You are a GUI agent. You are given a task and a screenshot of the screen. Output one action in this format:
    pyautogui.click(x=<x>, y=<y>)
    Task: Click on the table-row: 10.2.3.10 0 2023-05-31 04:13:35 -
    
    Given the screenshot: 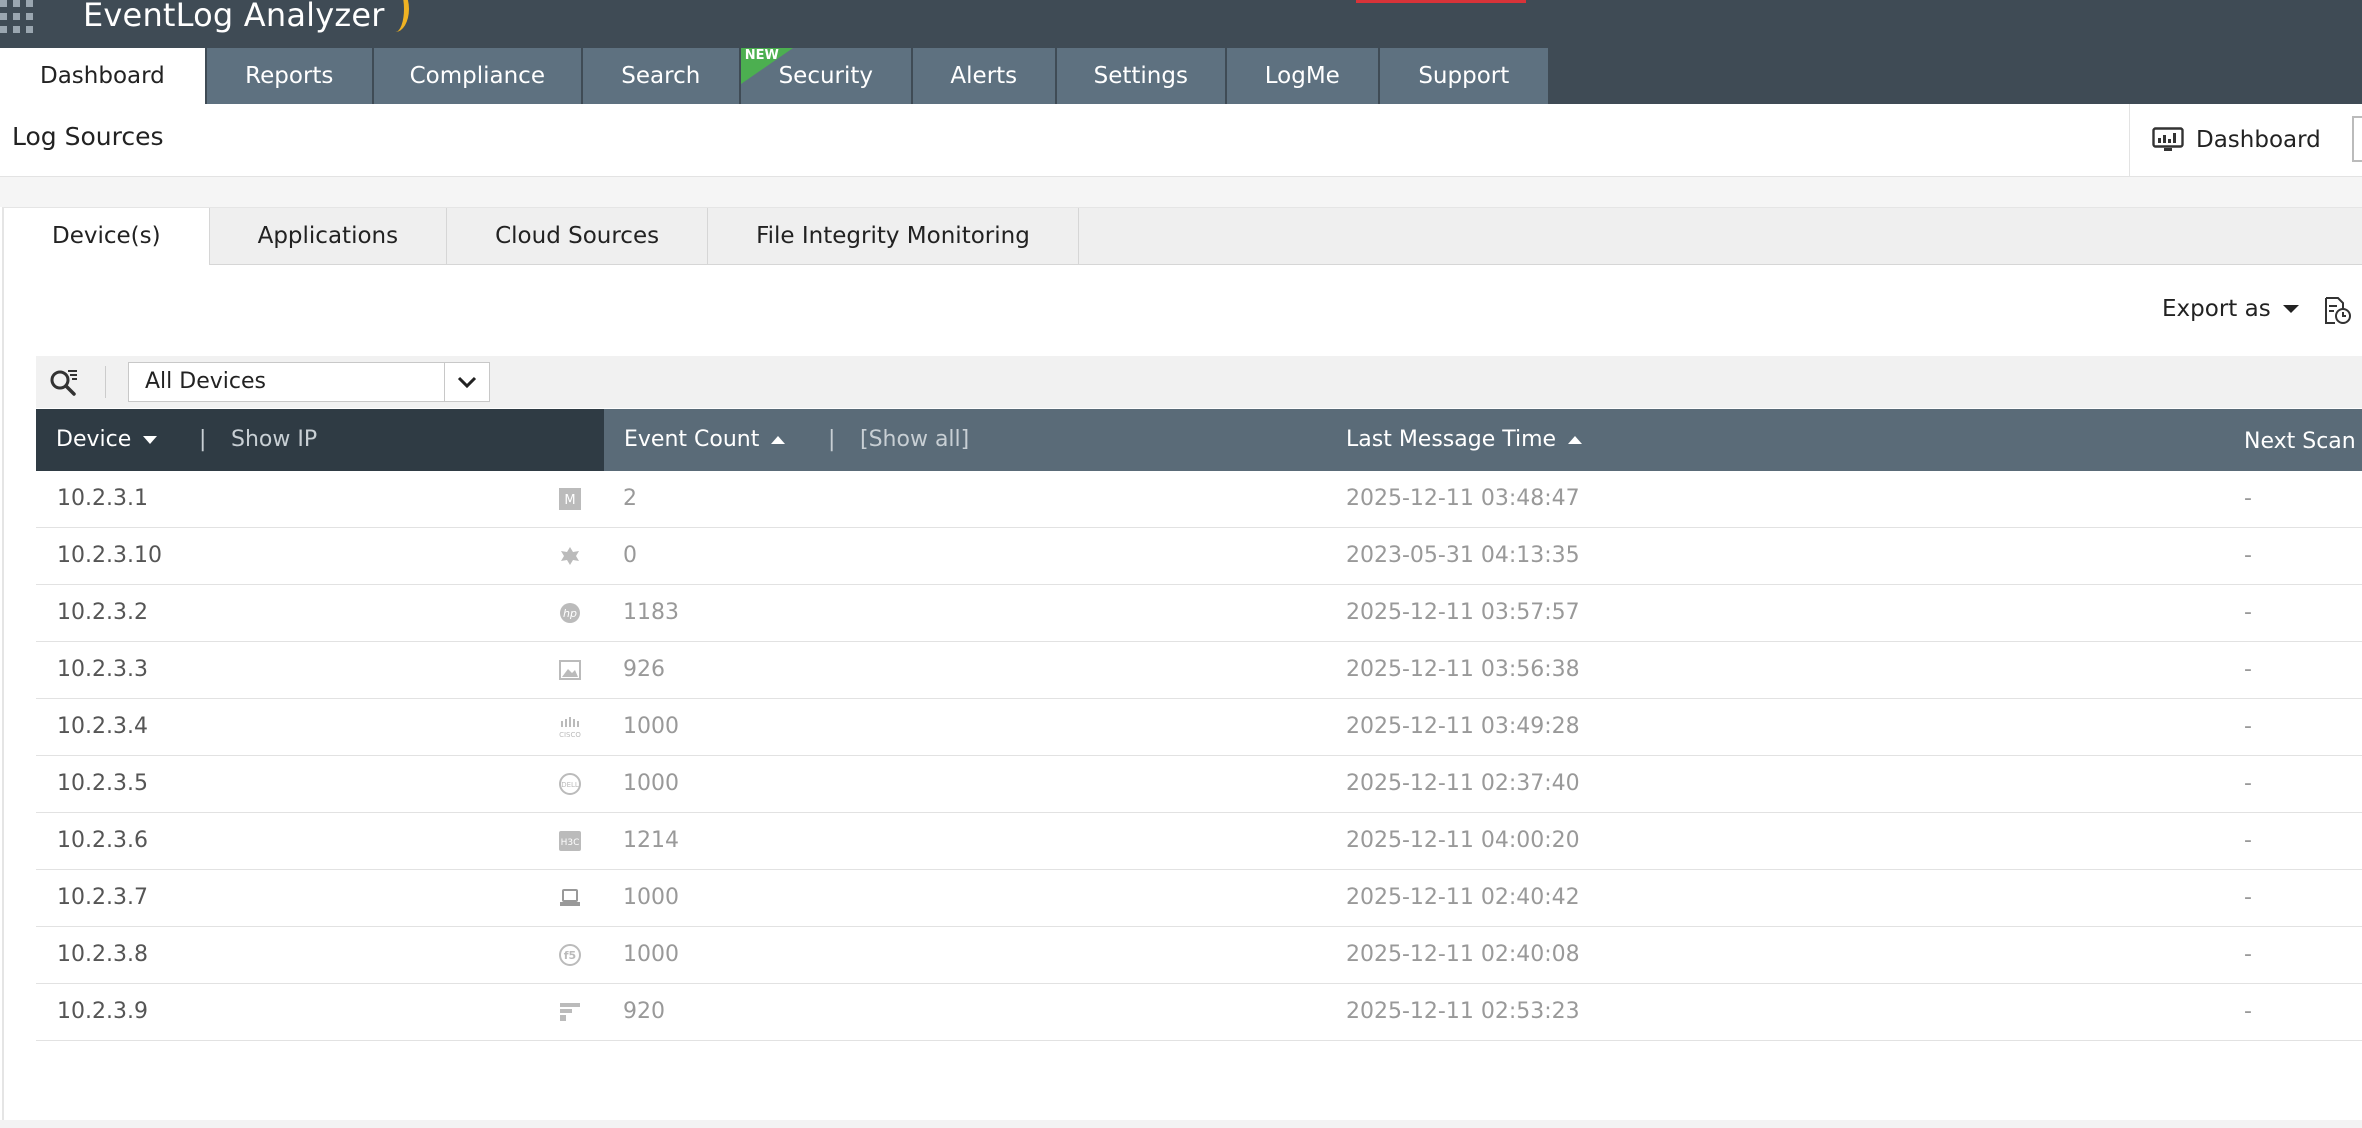 What is the action you would take?
    pyautogui.click(x=1199, y=556)
    